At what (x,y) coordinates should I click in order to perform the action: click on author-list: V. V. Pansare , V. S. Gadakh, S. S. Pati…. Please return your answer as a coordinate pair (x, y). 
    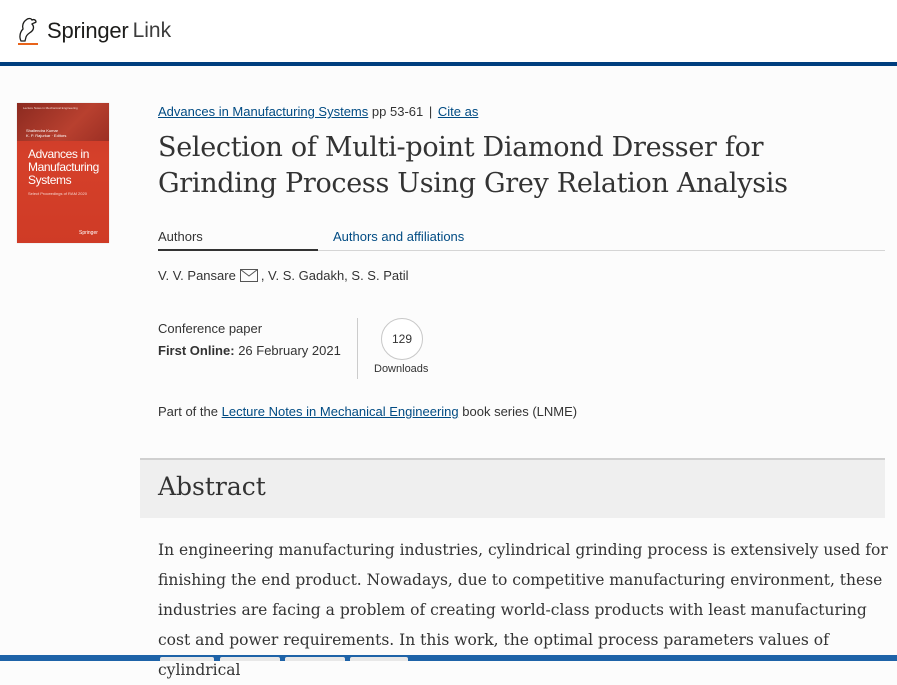
    Looking at the image, I should click on (283, 275).